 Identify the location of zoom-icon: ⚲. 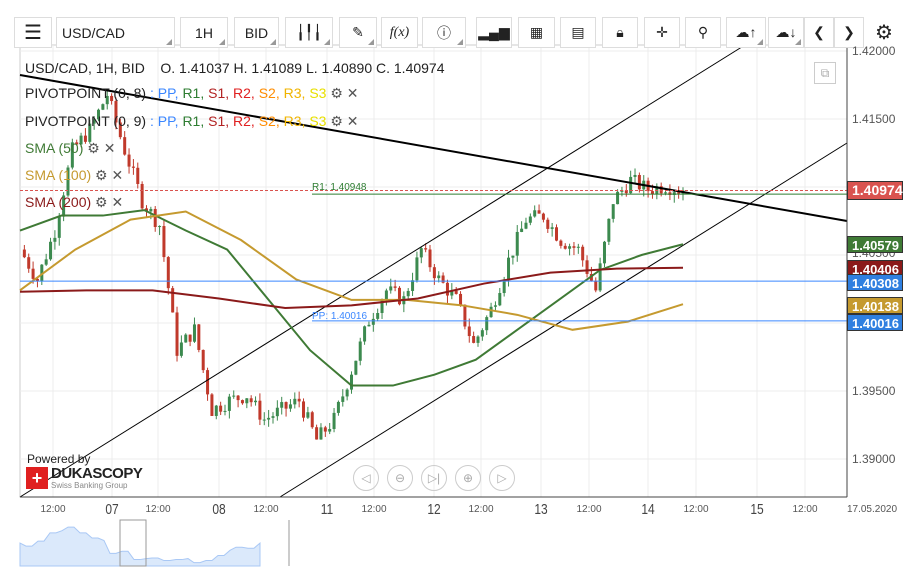
(703, 32).